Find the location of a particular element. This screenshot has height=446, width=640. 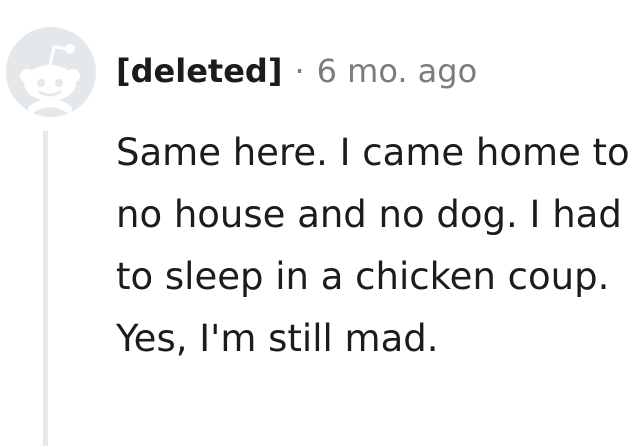

thread-line is located at coordinates (45, 288).